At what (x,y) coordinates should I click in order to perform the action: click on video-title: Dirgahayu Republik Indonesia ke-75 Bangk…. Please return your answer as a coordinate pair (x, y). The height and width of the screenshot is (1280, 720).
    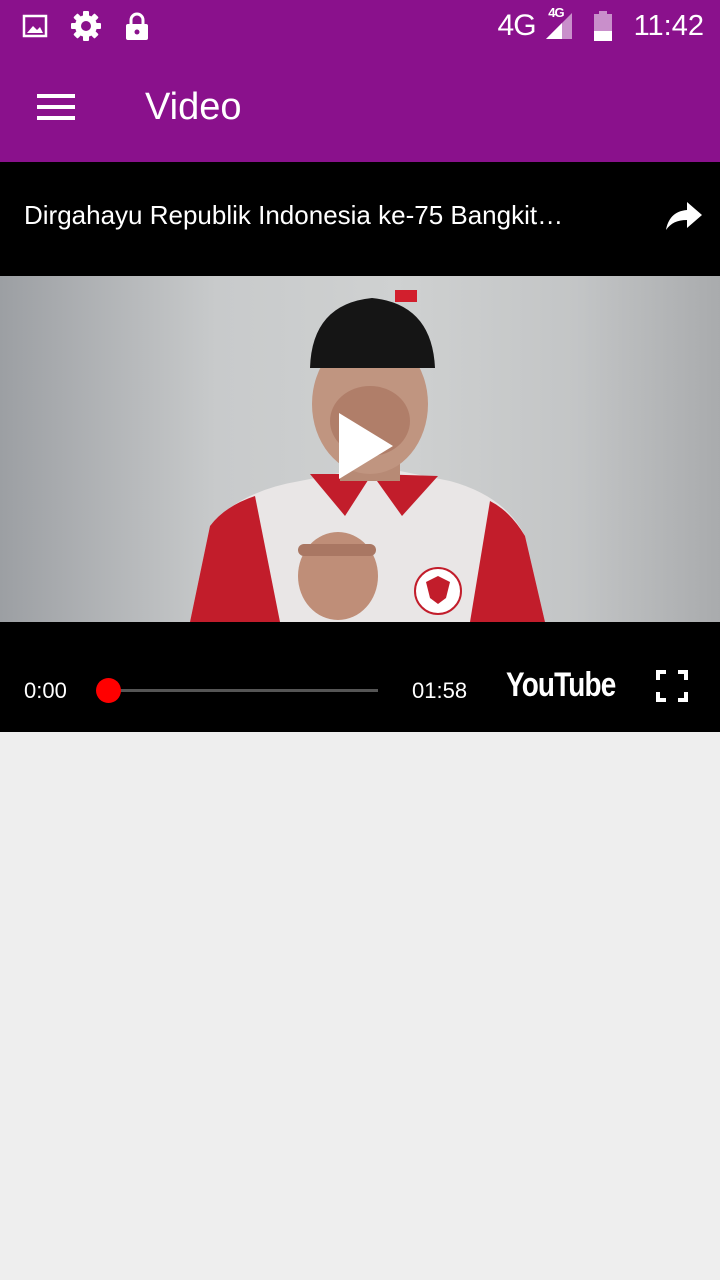
    Looking at the image, I should click on (294, 215).